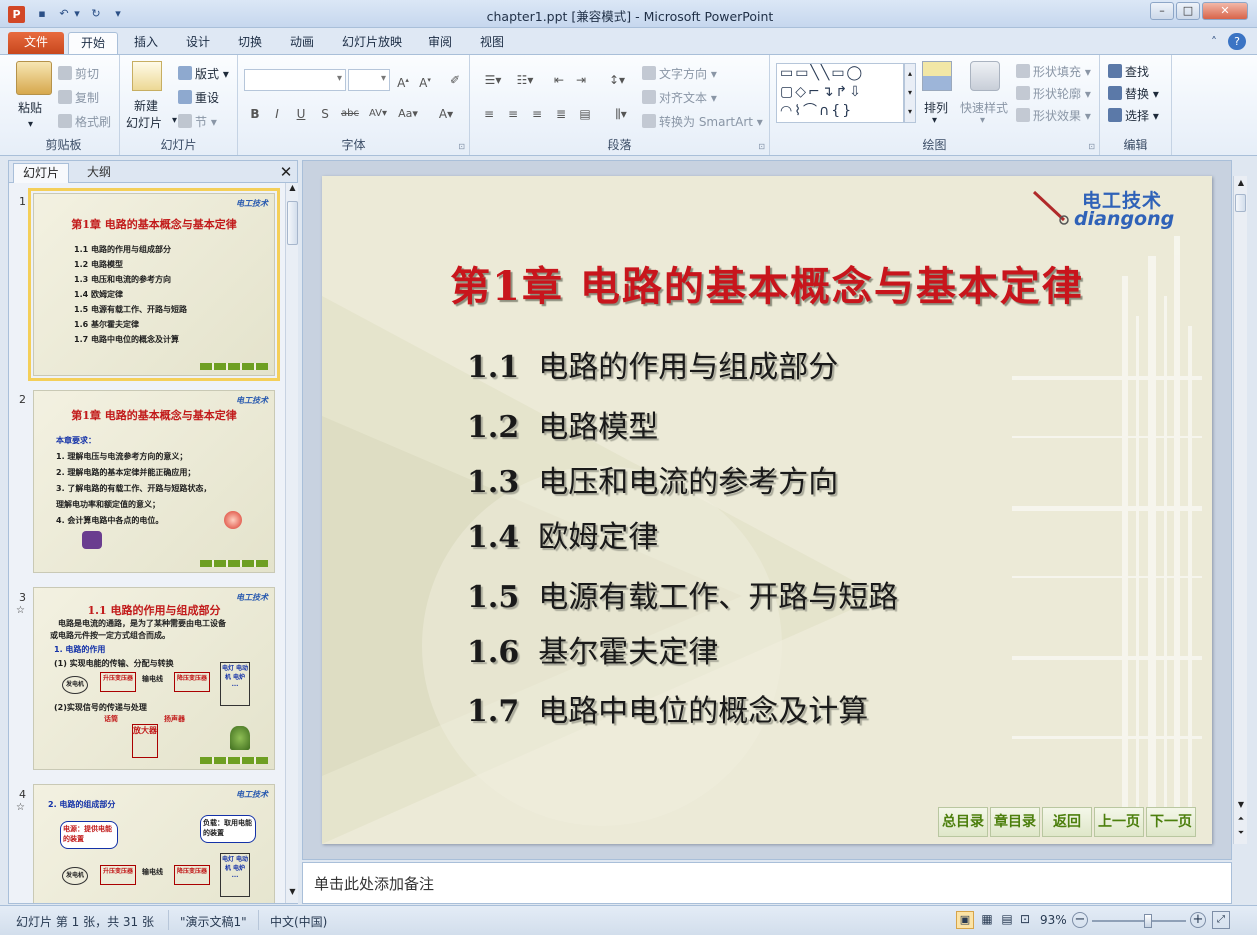  What do you see at coordinates (425, 80) in the screenshot?
I see `shrink-font-icon: A▾` at bounding box center [425, 80].